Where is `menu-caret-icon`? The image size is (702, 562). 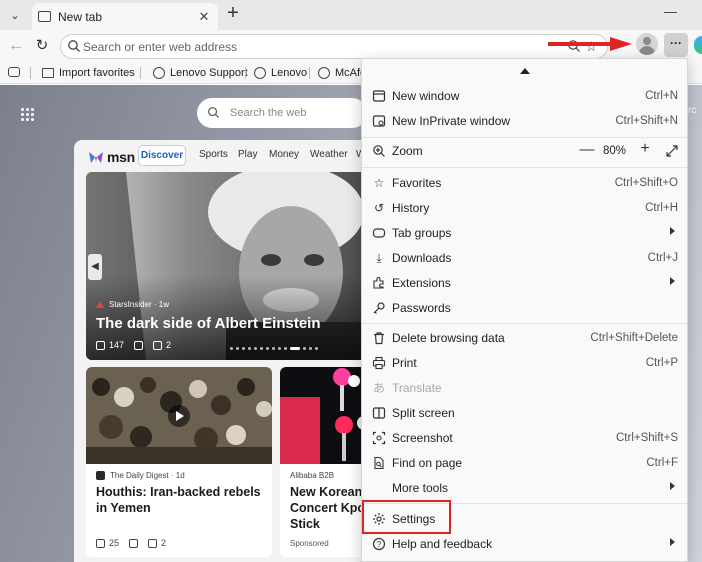
menu-caret-icon is located at coordinates (525, 71).